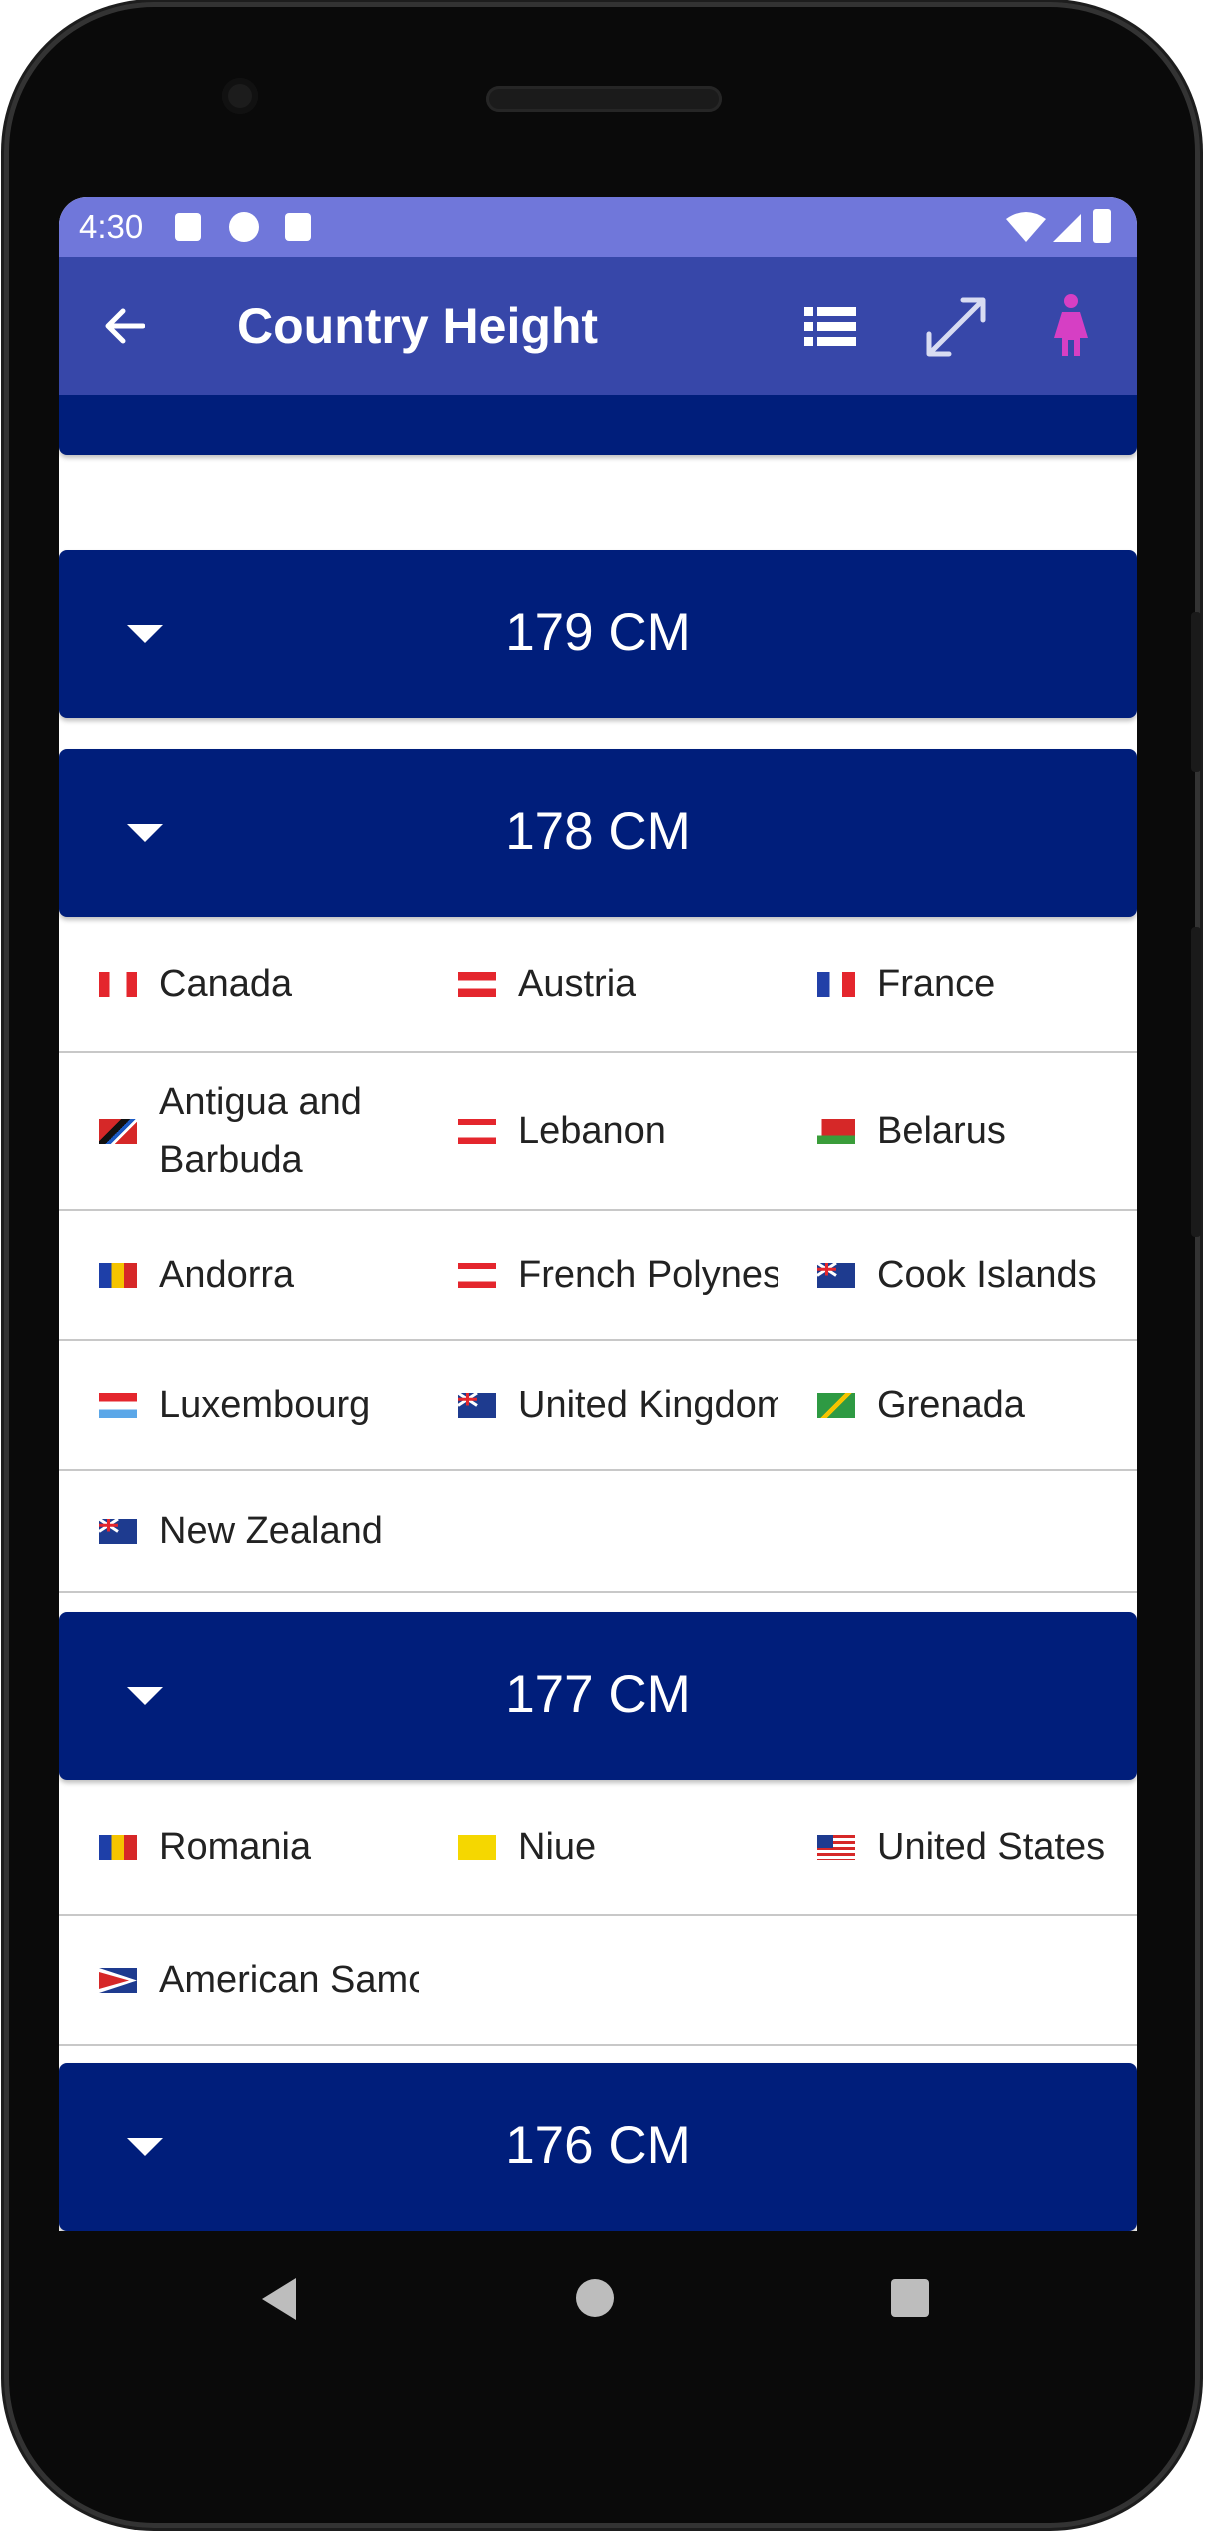 This screenshot has width=1206, height=2533. Describe the element at coordinates (235, 1847) in the screenshot. I see `country-name: Romania` at that location.